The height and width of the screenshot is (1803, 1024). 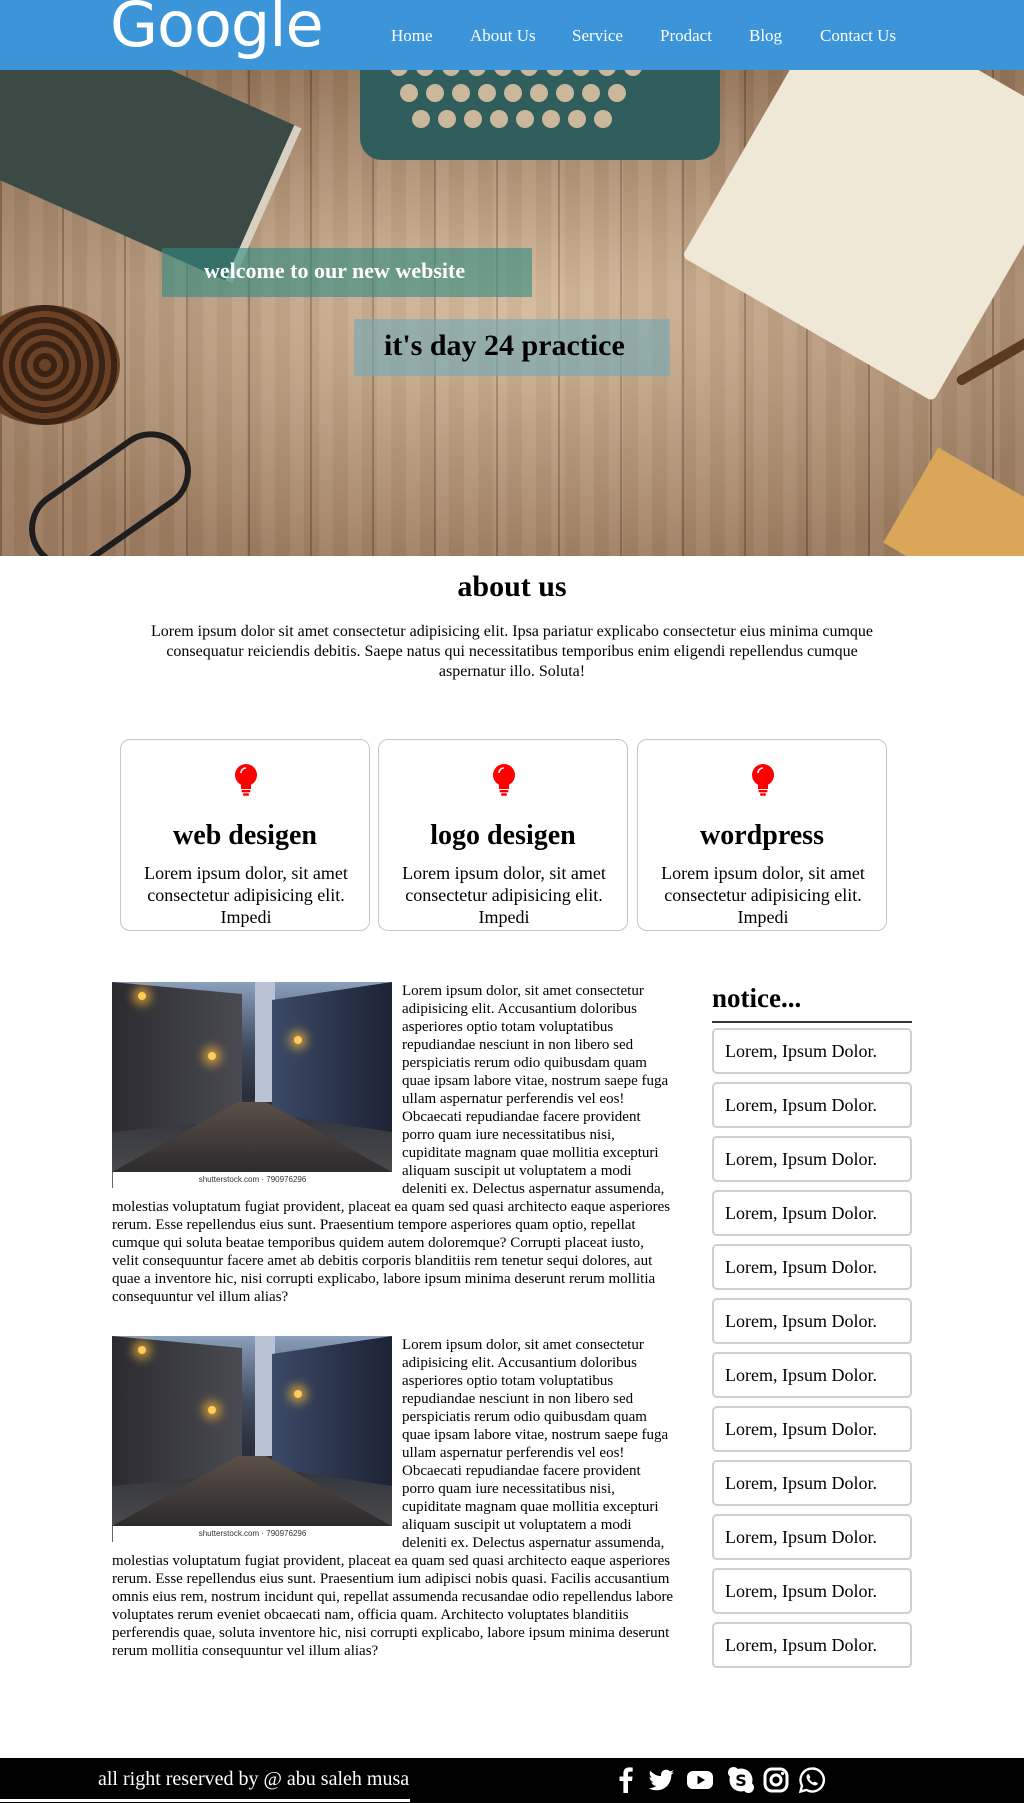 I want to click on facebook-icon, so click(x=626, y=1780).